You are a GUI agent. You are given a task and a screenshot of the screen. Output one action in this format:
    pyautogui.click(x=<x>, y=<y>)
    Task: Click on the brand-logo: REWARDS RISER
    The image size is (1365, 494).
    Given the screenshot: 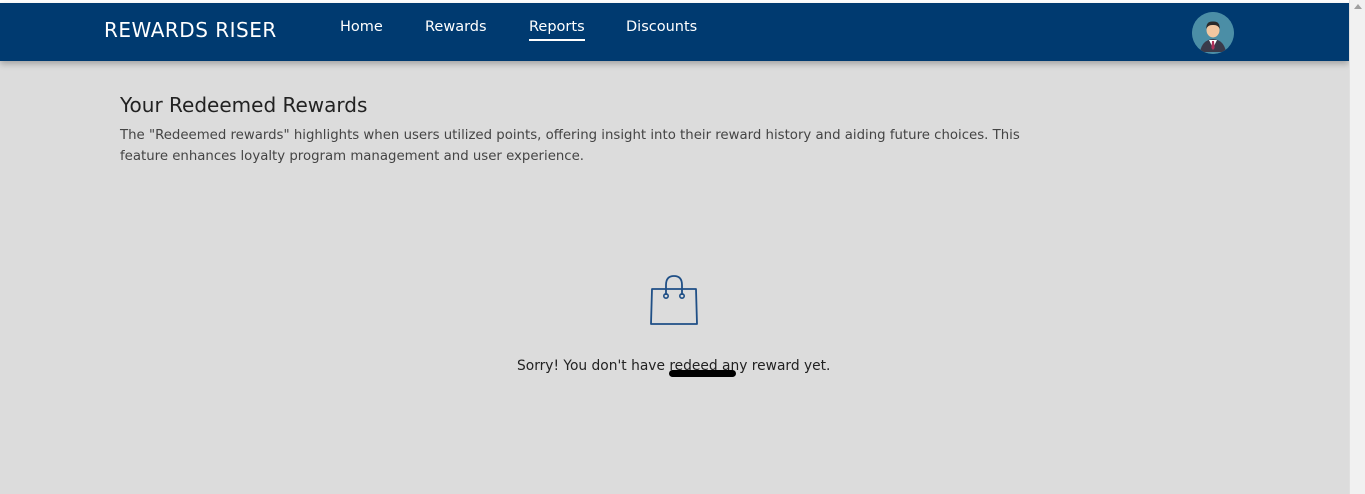 What is the action you would take?
    pyautogui.click(x=190, y=30)
    